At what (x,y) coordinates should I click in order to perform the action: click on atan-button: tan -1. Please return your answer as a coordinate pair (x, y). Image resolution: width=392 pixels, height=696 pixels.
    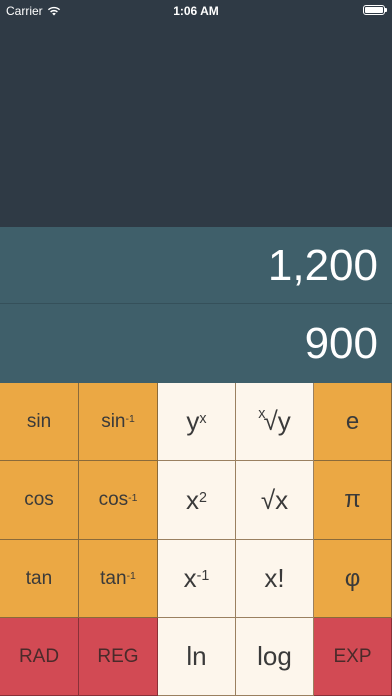
    Looking at the image, I should click on (118, 579).